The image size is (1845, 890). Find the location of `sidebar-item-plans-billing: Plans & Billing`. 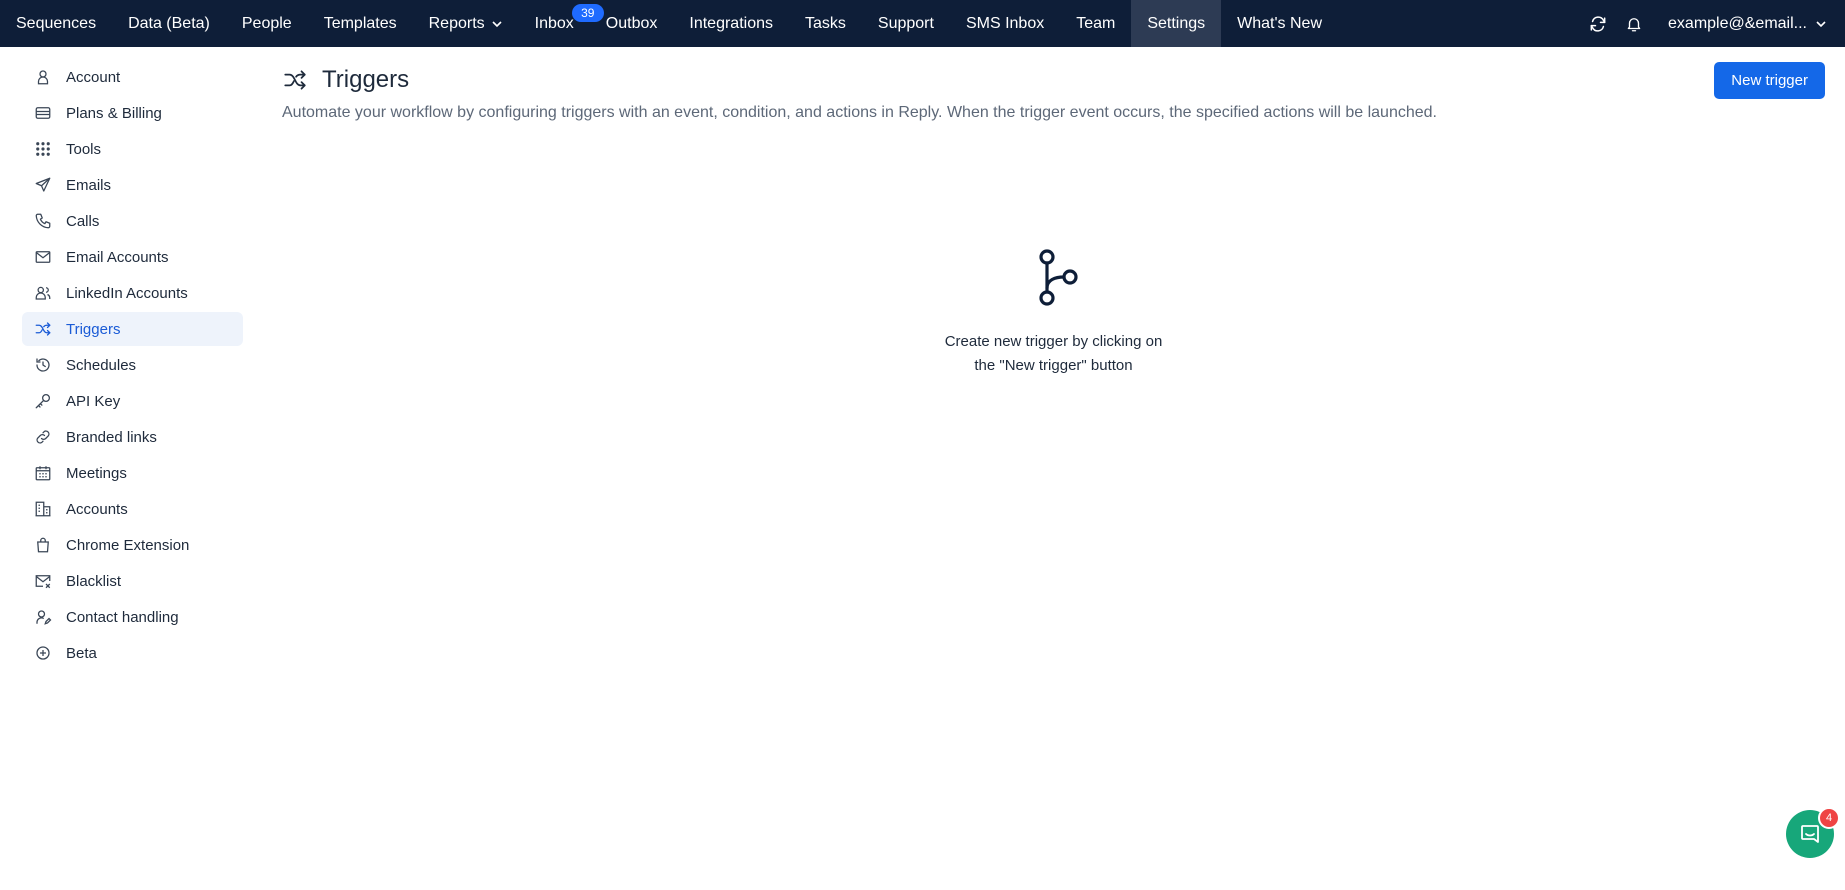

sidebar-item-plans-billing: Plans & Billing is located at coordinates (132, 113).